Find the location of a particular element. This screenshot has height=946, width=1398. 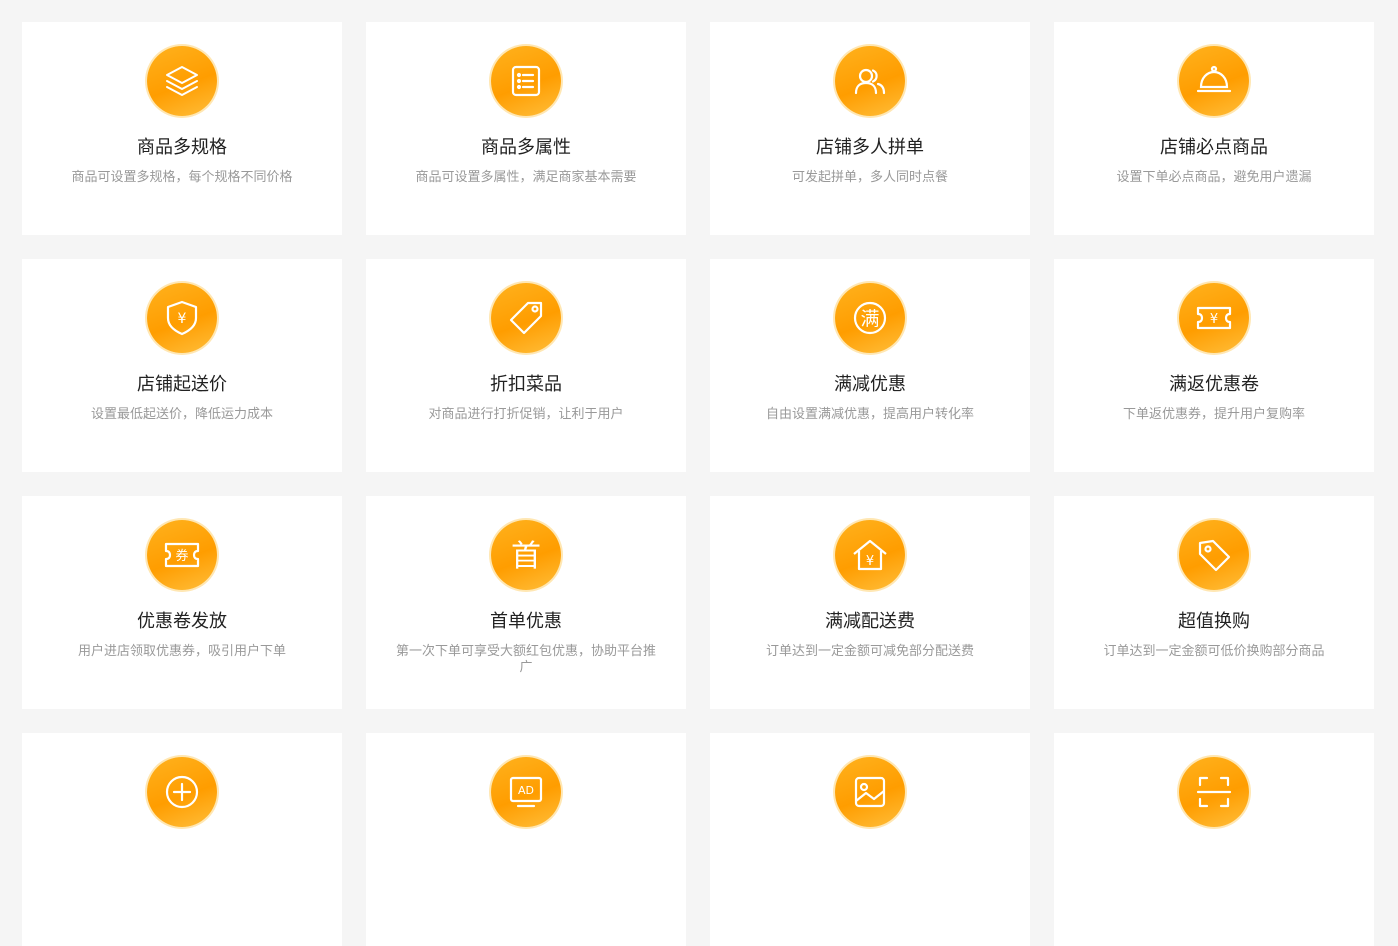

scan-icon is located at coordinates (1214, 792).